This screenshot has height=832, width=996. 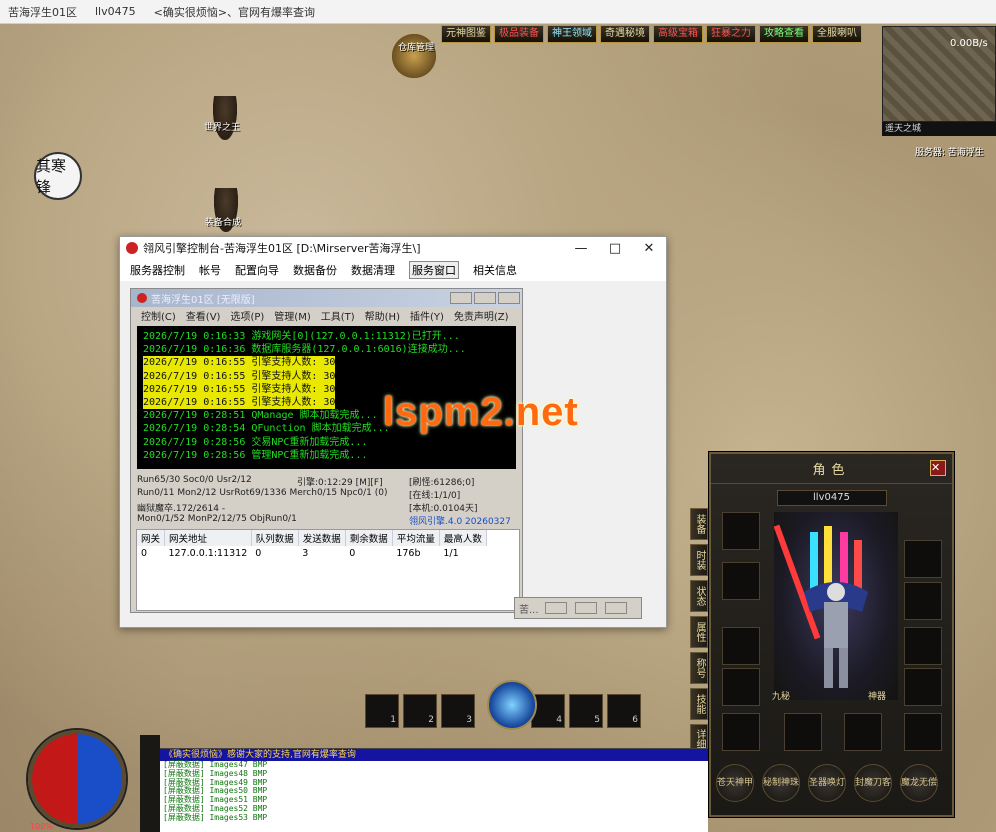 I want to click on hotkey-slot: 5, so click(x=586, y=711).